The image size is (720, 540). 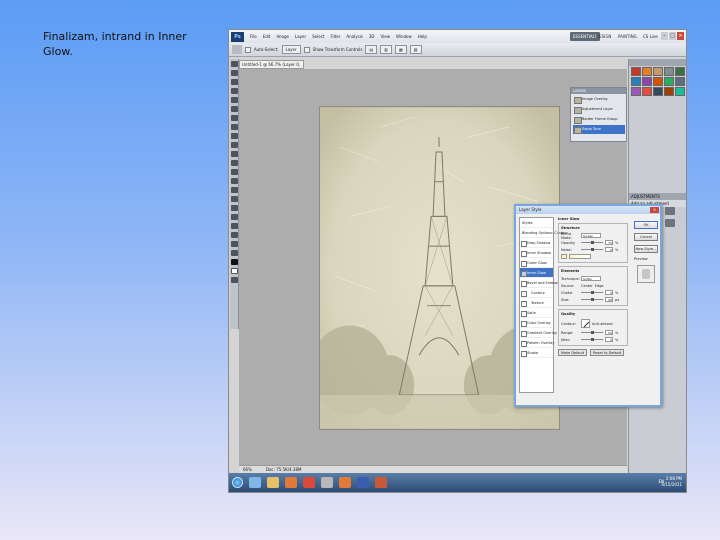 I want to click on noise-slider, so click(x=592, y=249).